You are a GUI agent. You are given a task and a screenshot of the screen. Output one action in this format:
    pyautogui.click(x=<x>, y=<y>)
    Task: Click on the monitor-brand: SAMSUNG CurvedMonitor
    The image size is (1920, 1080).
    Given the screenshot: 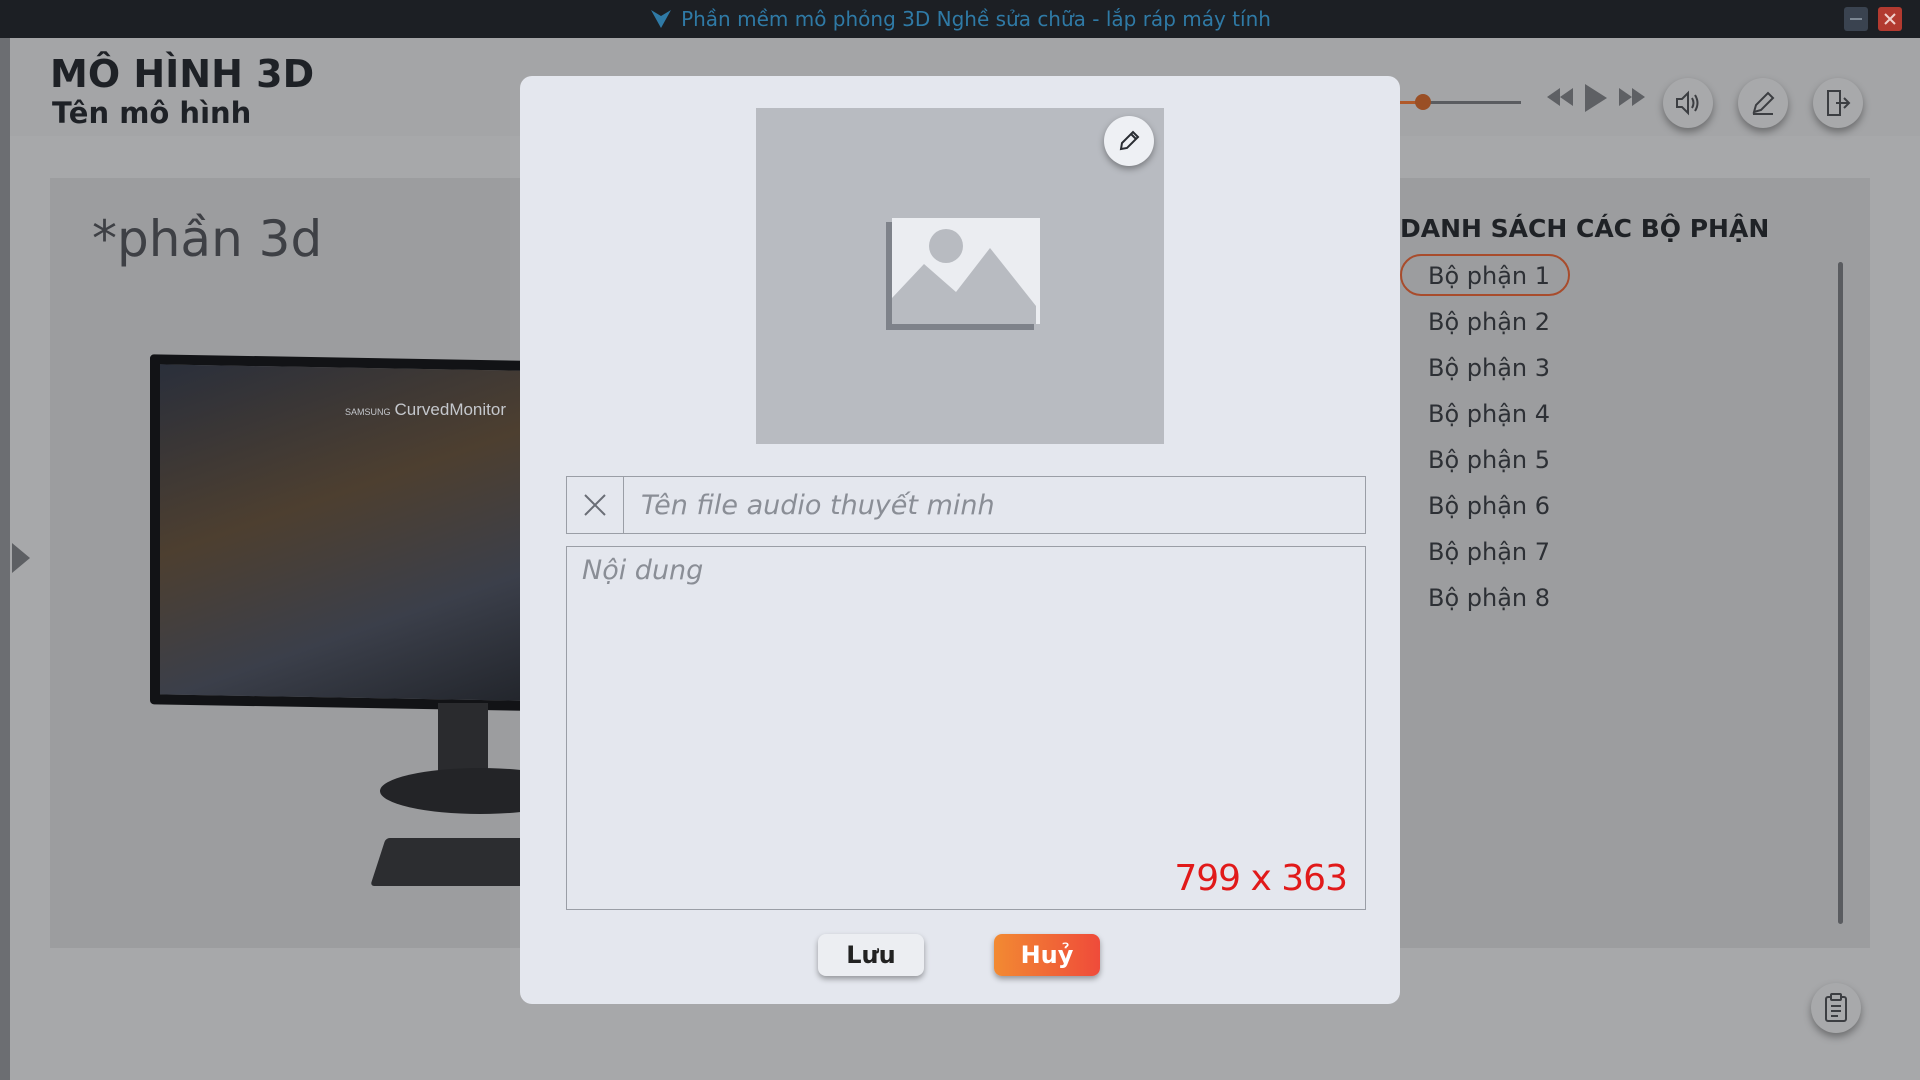 What is the action you would take?
    pyautogui.click(x=425, y=410)
    